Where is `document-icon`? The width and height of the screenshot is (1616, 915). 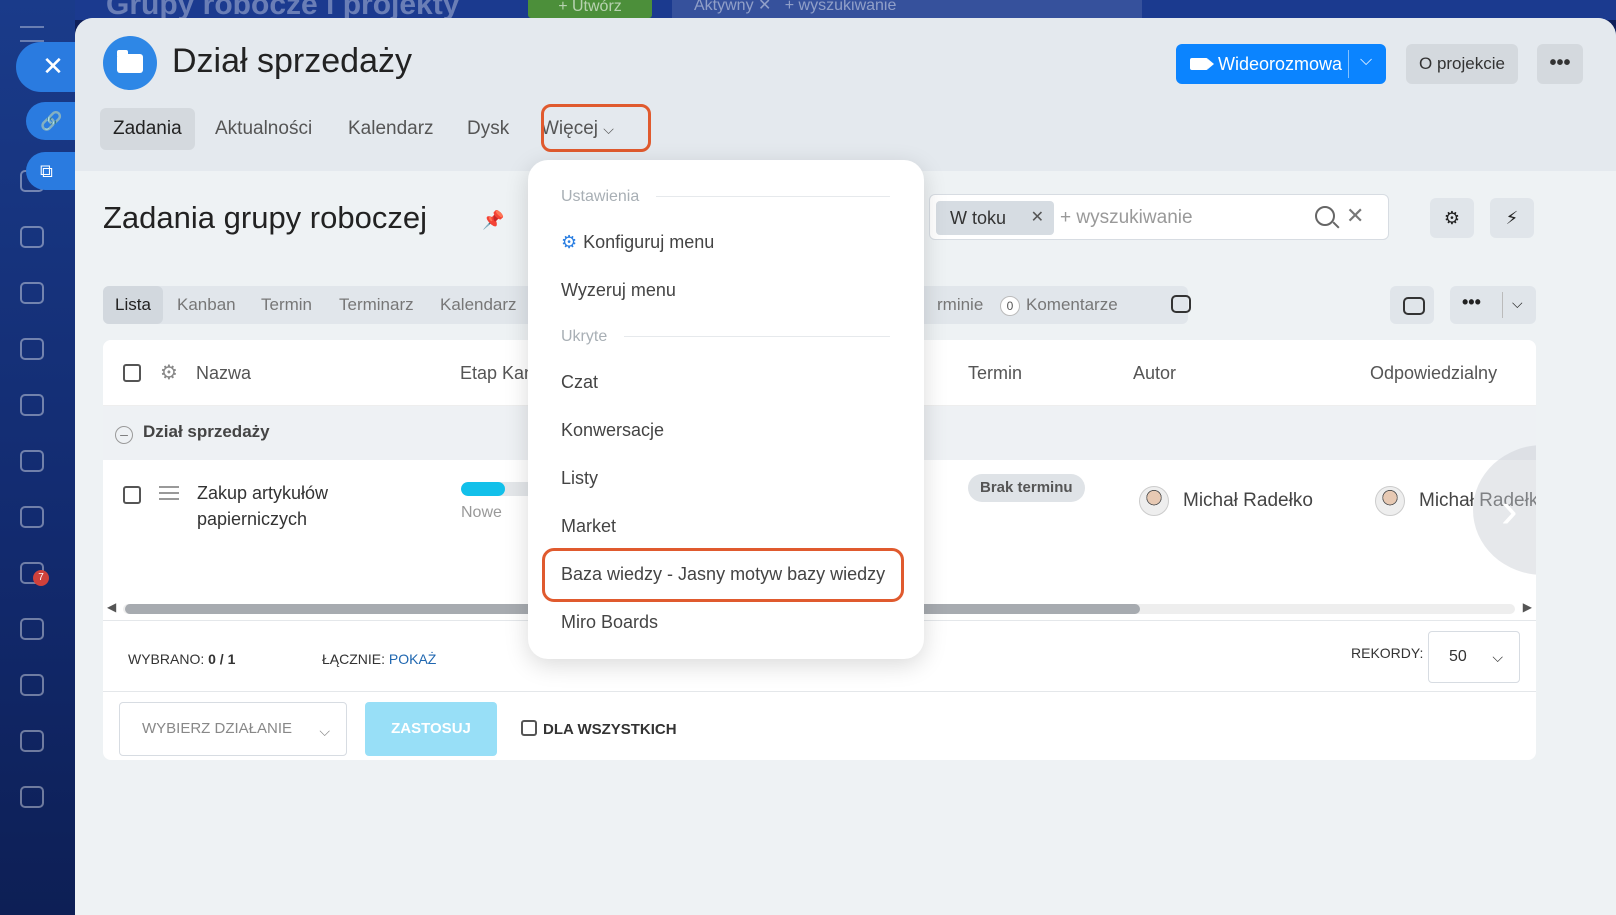
document-icon is located at coordinates (32, 461).